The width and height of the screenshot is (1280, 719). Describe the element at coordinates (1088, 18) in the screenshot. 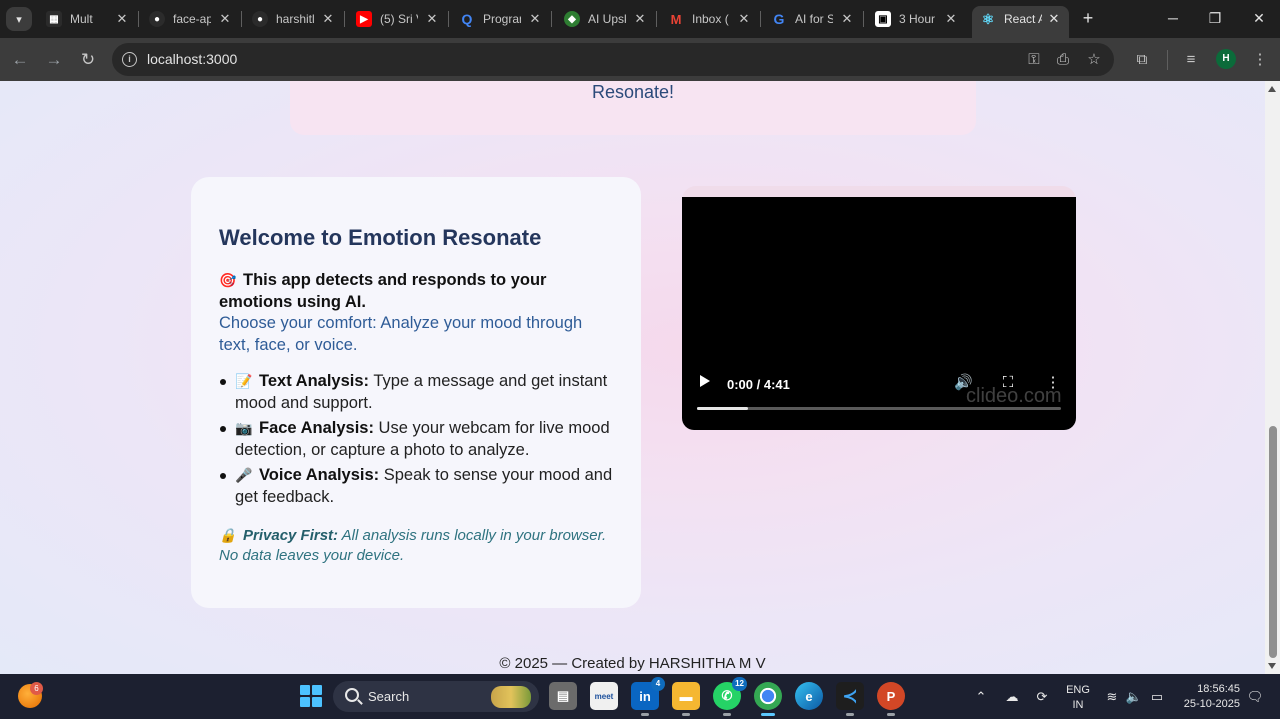

I see `new-tab-button: +` at that location.